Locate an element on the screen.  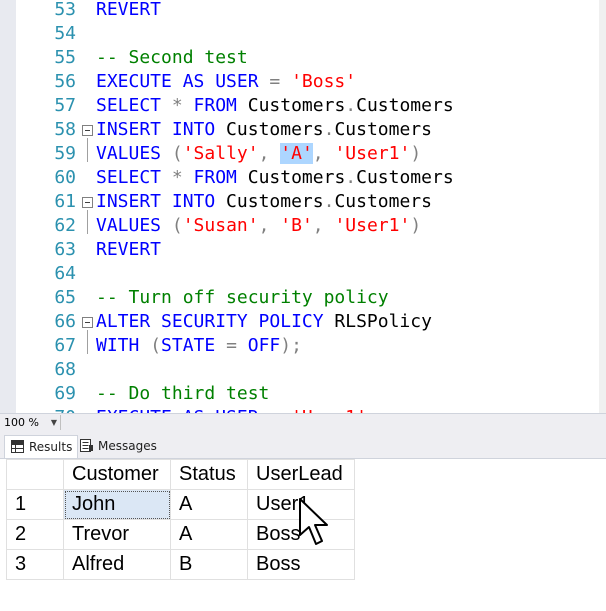
code-line: 64 is located at coordinates (303, 274).